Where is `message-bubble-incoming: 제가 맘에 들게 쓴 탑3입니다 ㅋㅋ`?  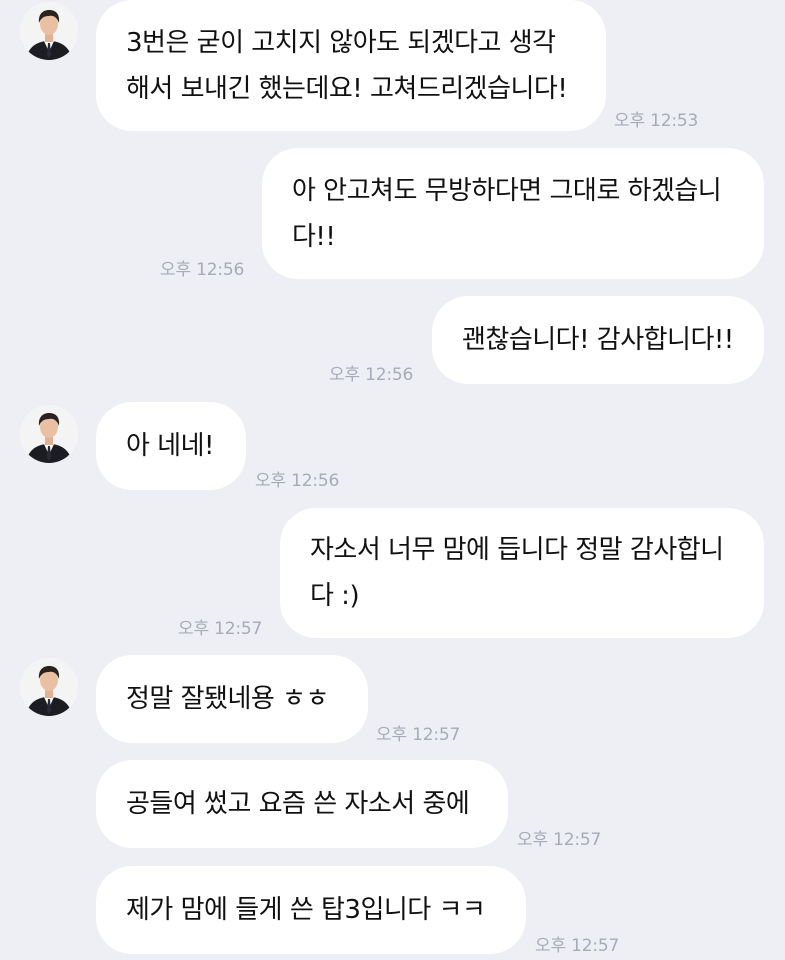
message-bubble-incoming: 제가 맘에 들게 쓴 탑3입니다 ㅋㅋ is located at coordinates (311, 910).